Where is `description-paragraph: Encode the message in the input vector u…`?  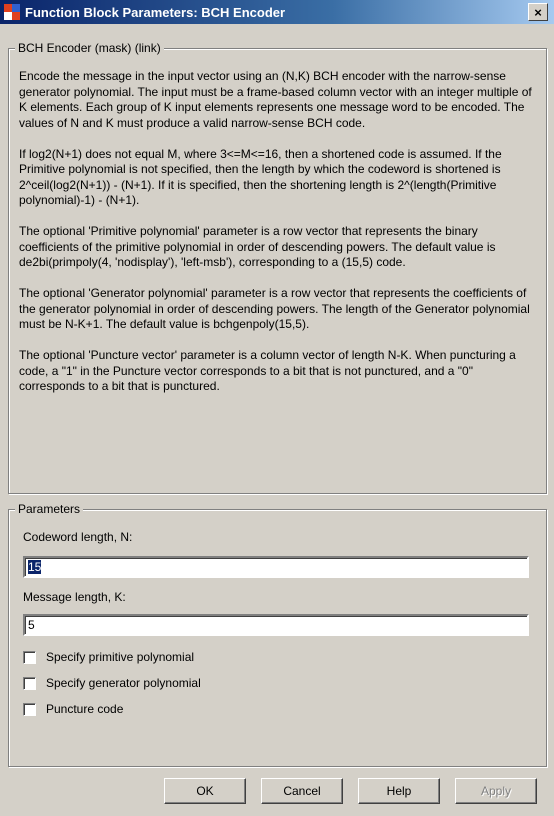
description-paragraph: Encode the message in the input vector u… is located at coordinates (275, 99).